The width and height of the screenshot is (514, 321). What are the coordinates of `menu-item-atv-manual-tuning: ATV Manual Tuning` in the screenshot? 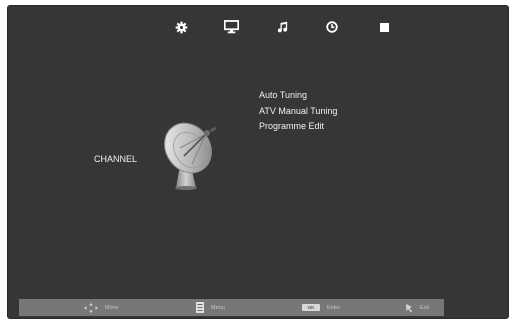 It's located at (298, 112).